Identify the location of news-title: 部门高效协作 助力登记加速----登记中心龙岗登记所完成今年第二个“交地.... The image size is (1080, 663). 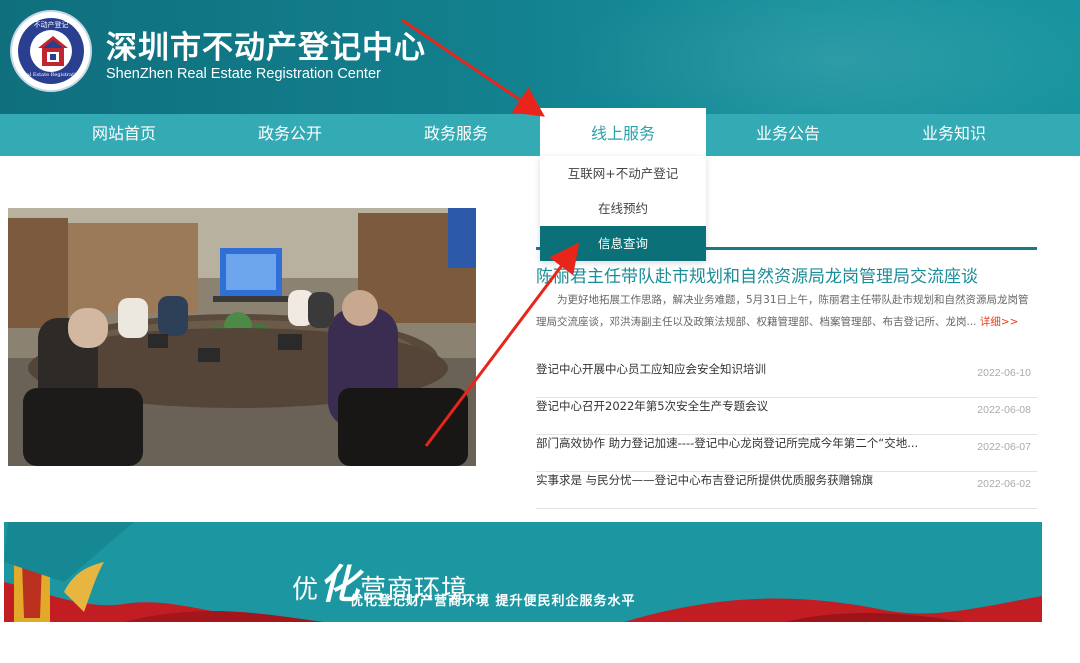
(741, 443).